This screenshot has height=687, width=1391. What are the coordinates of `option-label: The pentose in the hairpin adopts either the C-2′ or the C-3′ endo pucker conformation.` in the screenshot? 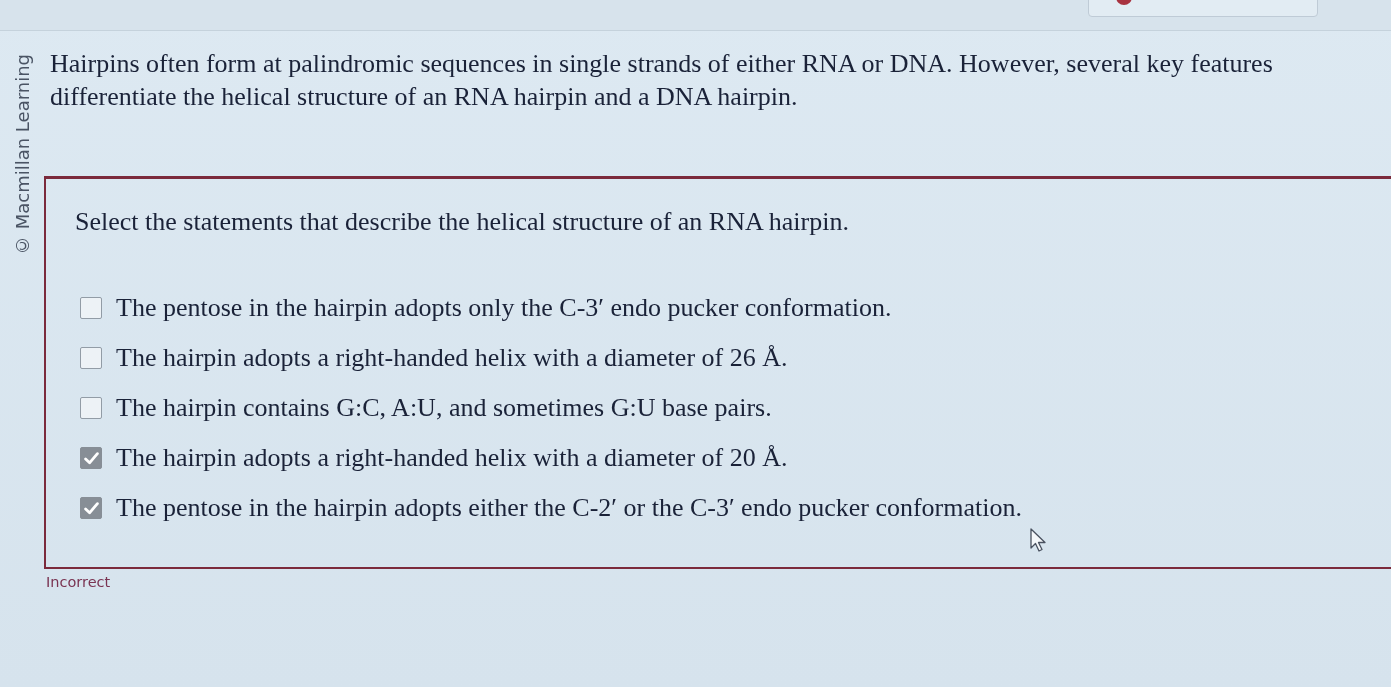 It's located at (569, 508).